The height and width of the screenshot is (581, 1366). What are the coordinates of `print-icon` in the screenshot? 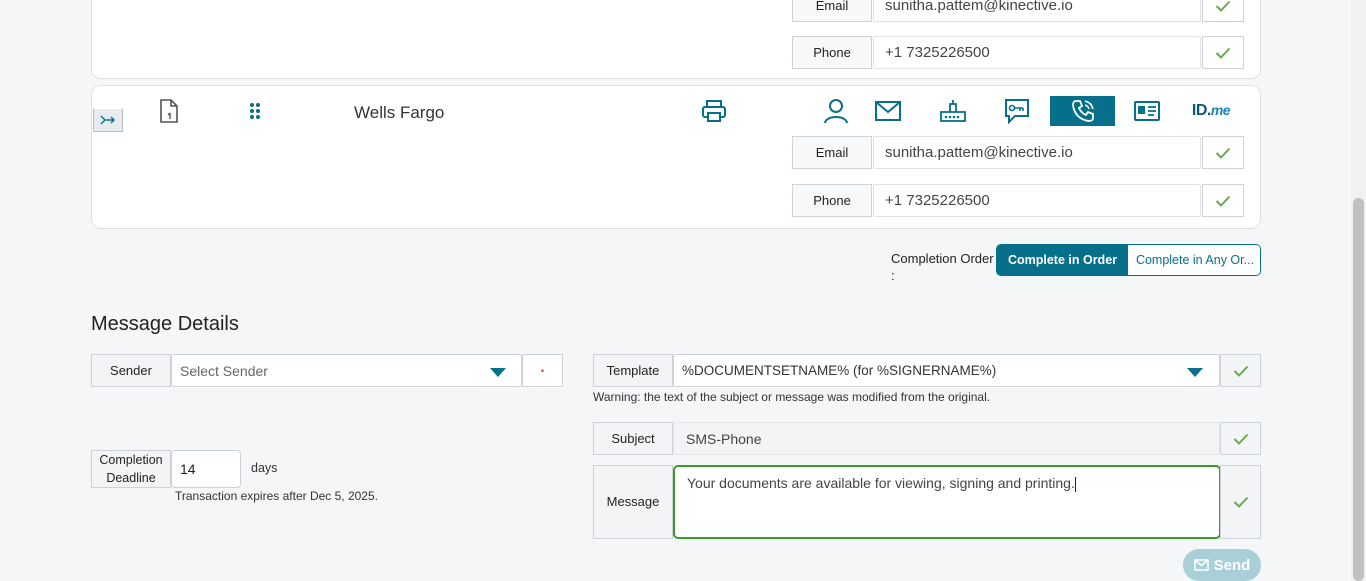 It's located at (714, 113).